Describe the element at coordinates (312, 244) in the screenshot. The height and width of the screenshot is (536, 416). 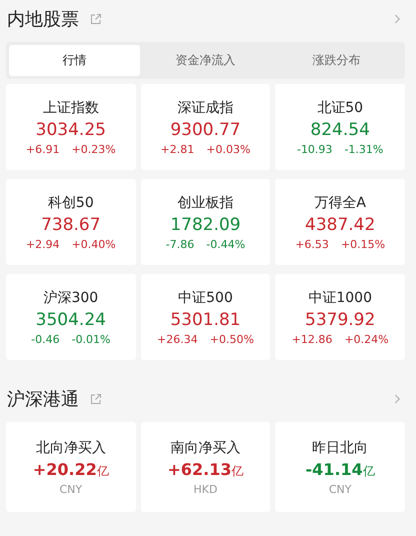
I see `change-amount: +6.53` at that location.